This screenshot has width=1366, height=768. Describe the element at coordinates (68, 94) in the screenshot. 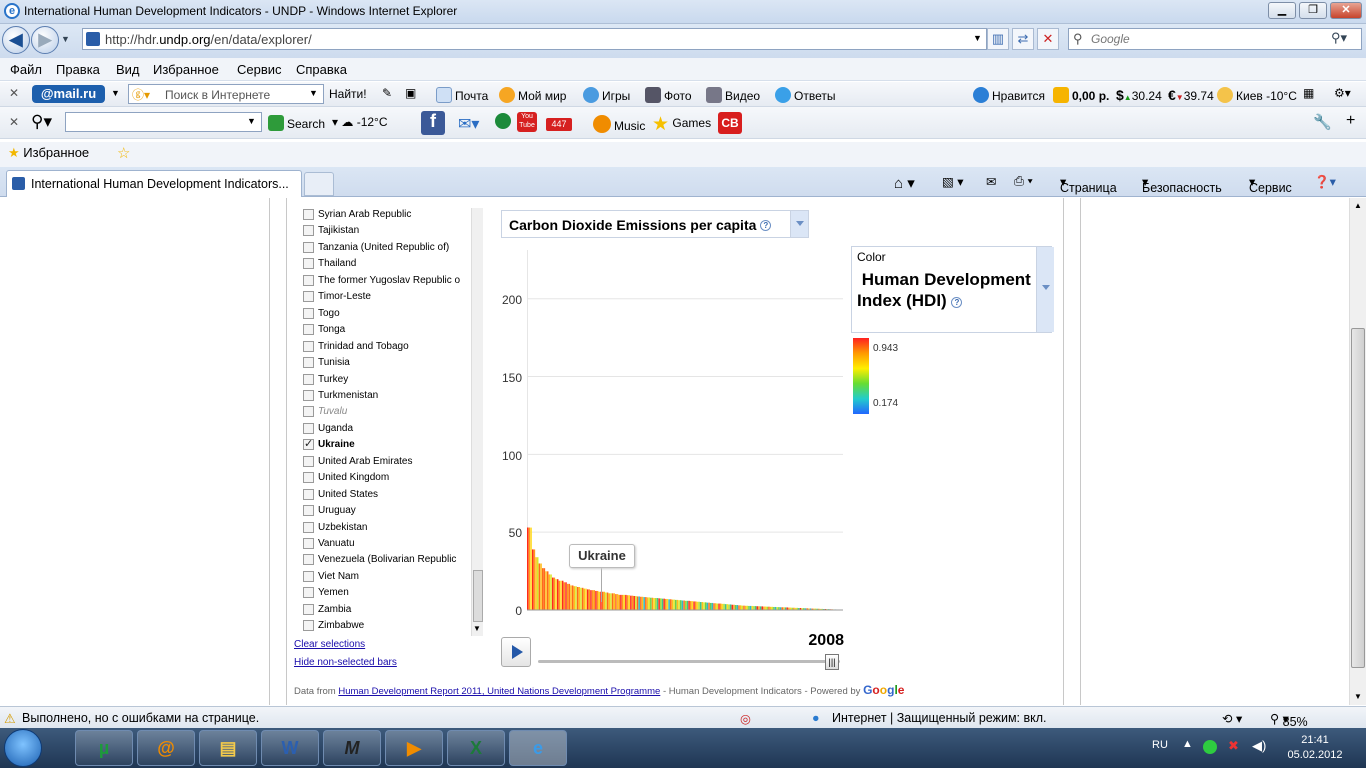

I see `mailru-logo: @mail.ru` at that location.